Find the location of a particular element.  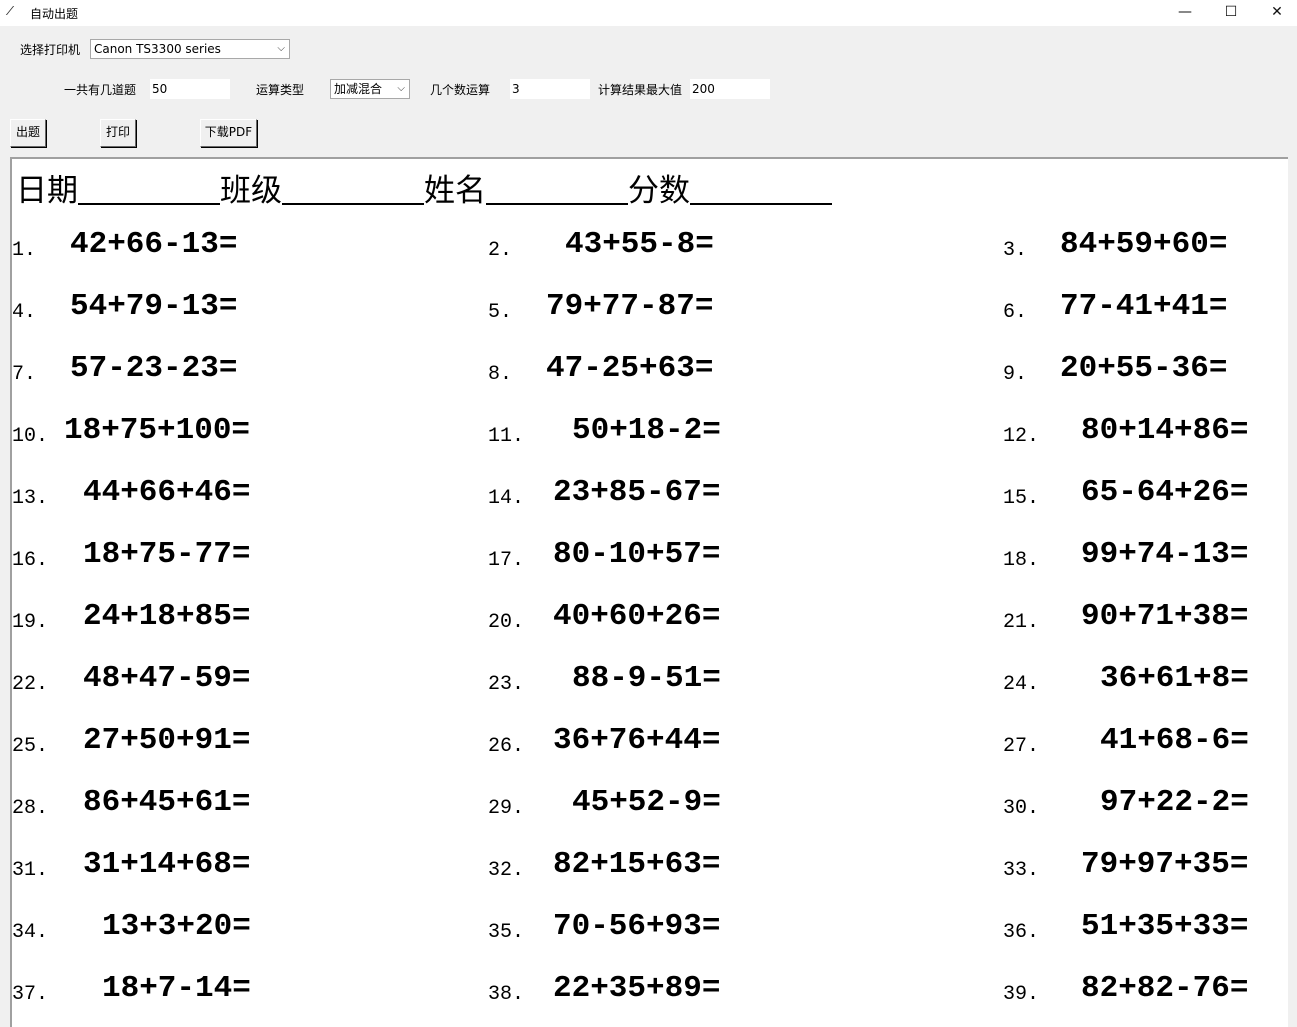

question-number: 36. is located at coordinates (1021, 932).